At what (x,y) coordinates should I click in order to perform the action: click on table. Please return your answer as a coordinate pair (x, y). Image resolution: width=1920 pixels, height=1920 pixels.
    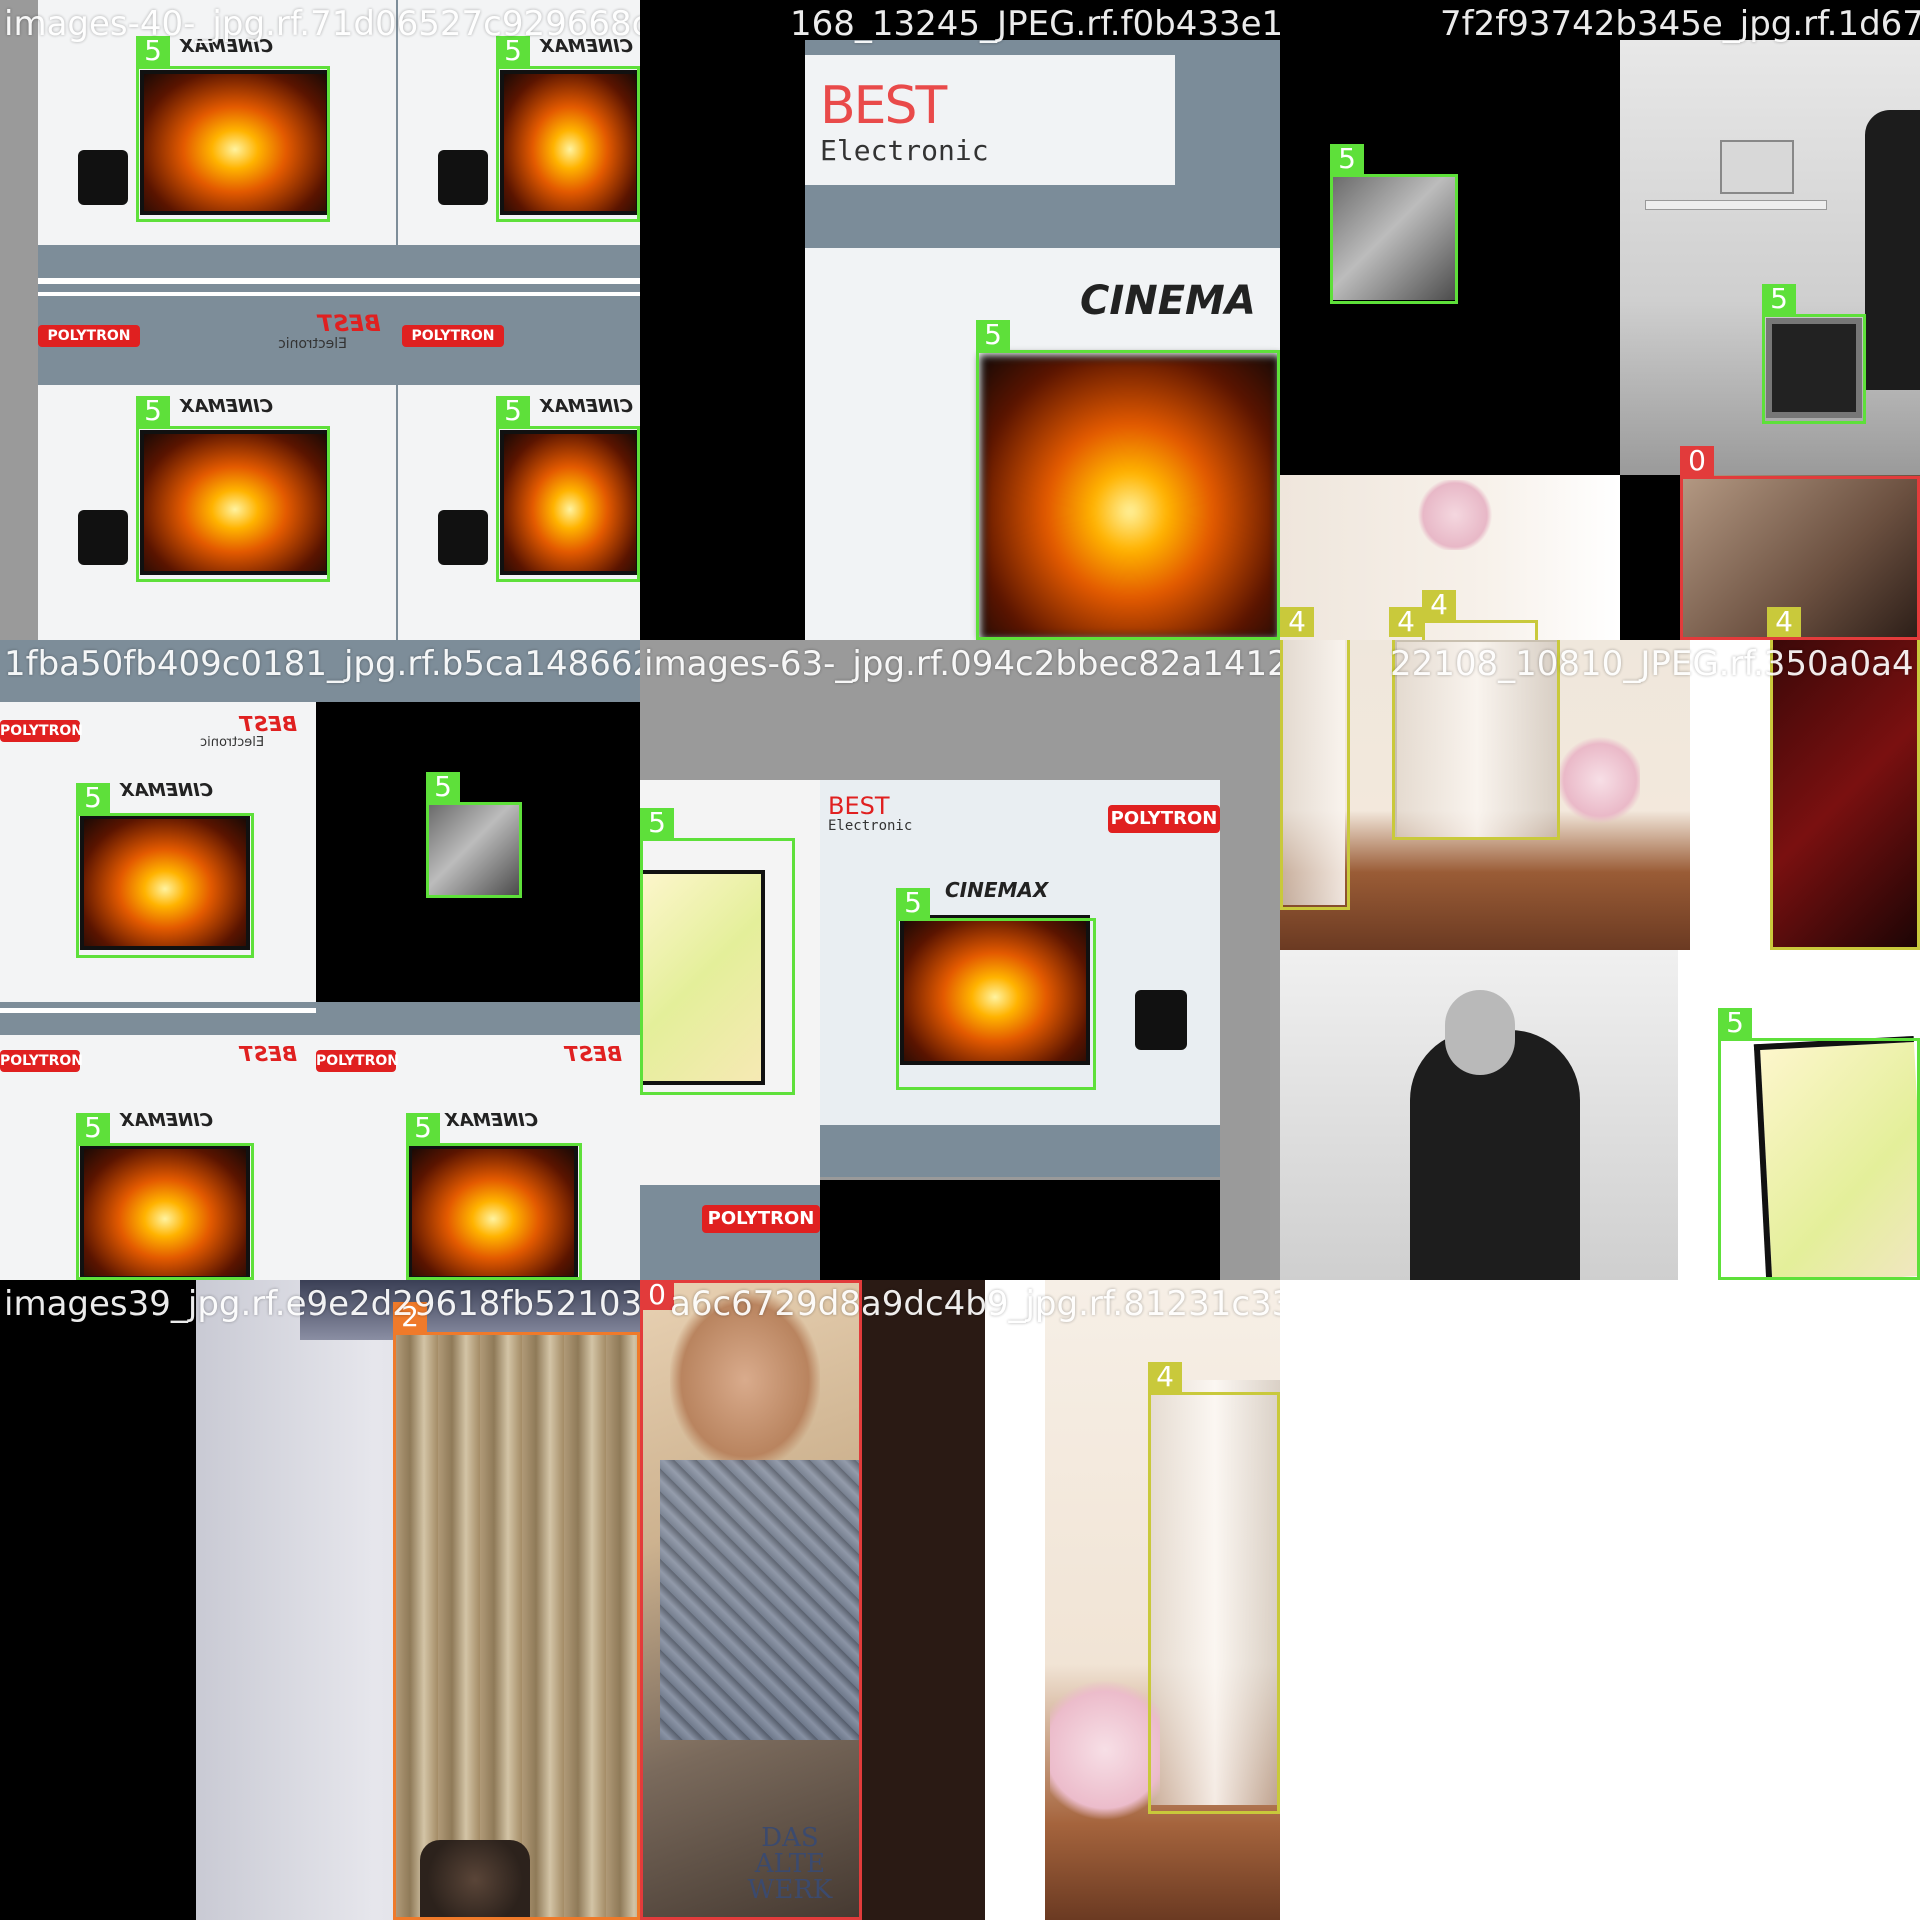
    Looking at the image, I should click on (1736, 205).